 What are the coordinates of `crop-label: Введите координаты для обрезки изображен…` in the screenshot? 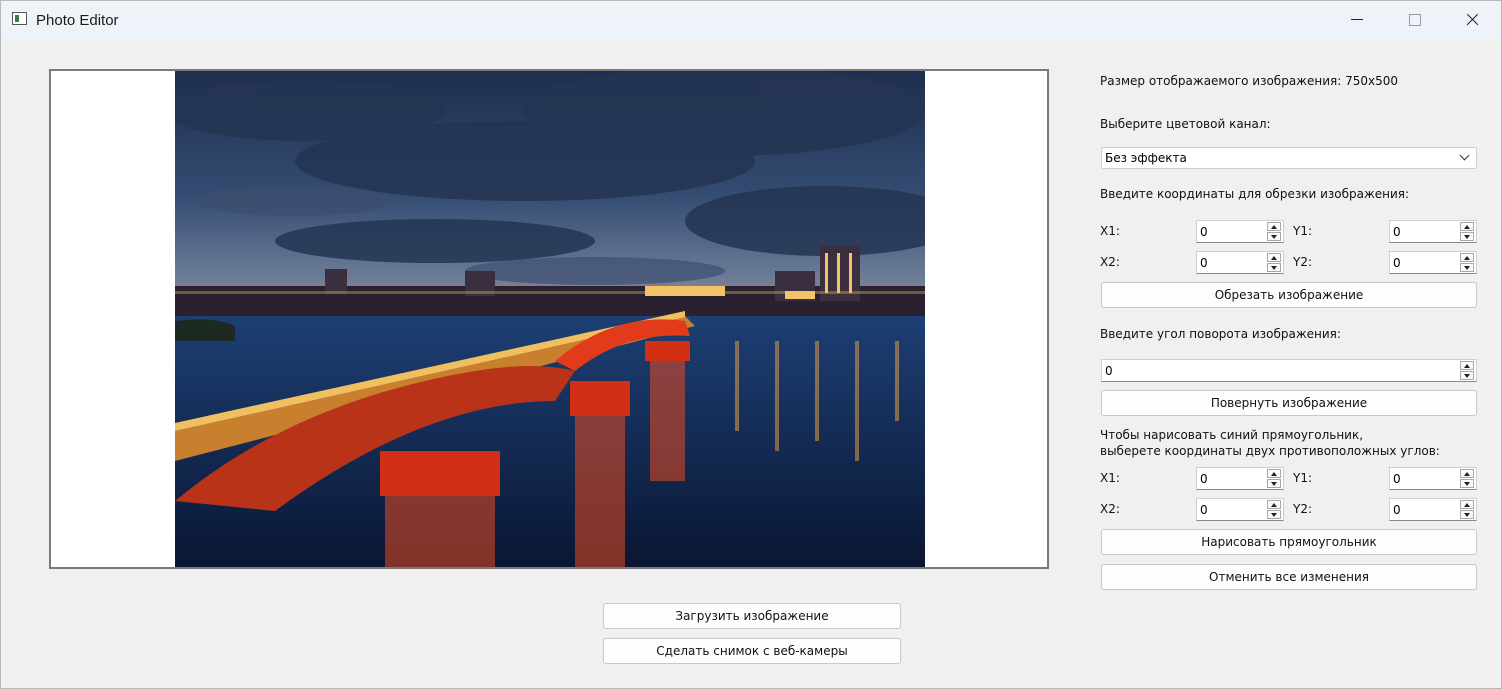 It's located at (1255, 194).